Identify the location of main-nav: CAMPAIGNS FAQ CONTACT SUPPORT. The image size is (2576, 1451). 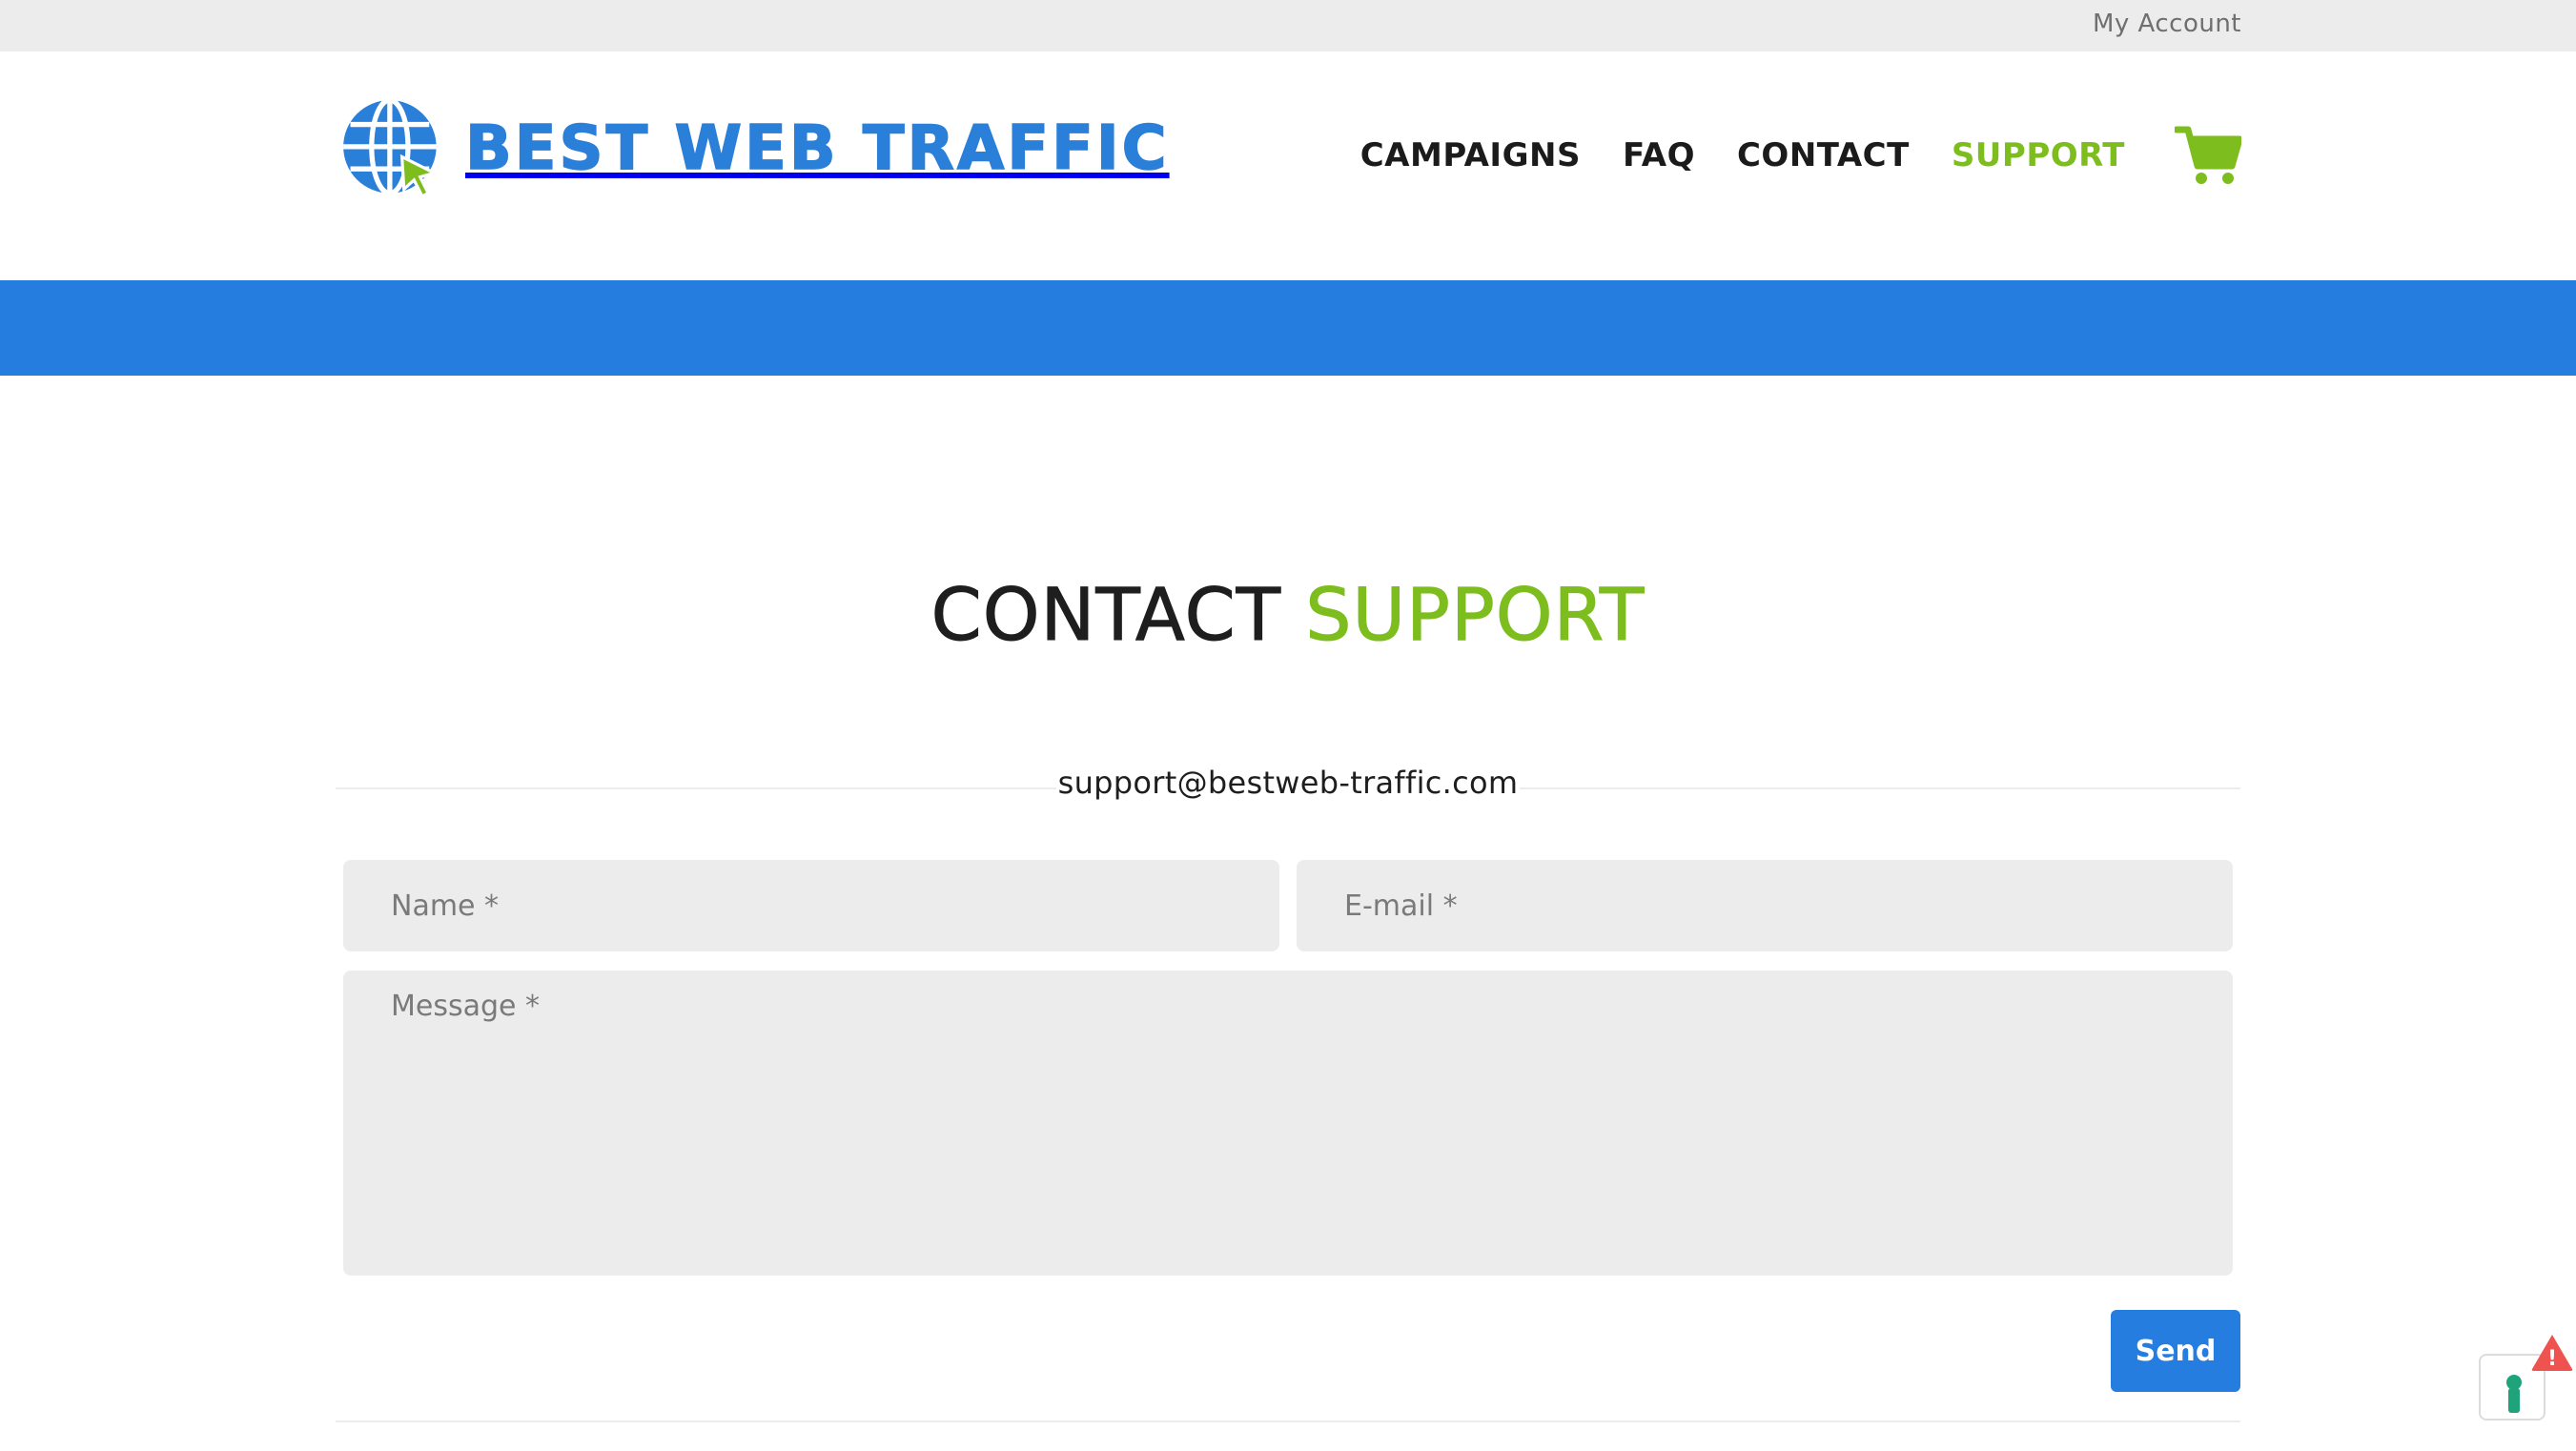
(1780, 155).